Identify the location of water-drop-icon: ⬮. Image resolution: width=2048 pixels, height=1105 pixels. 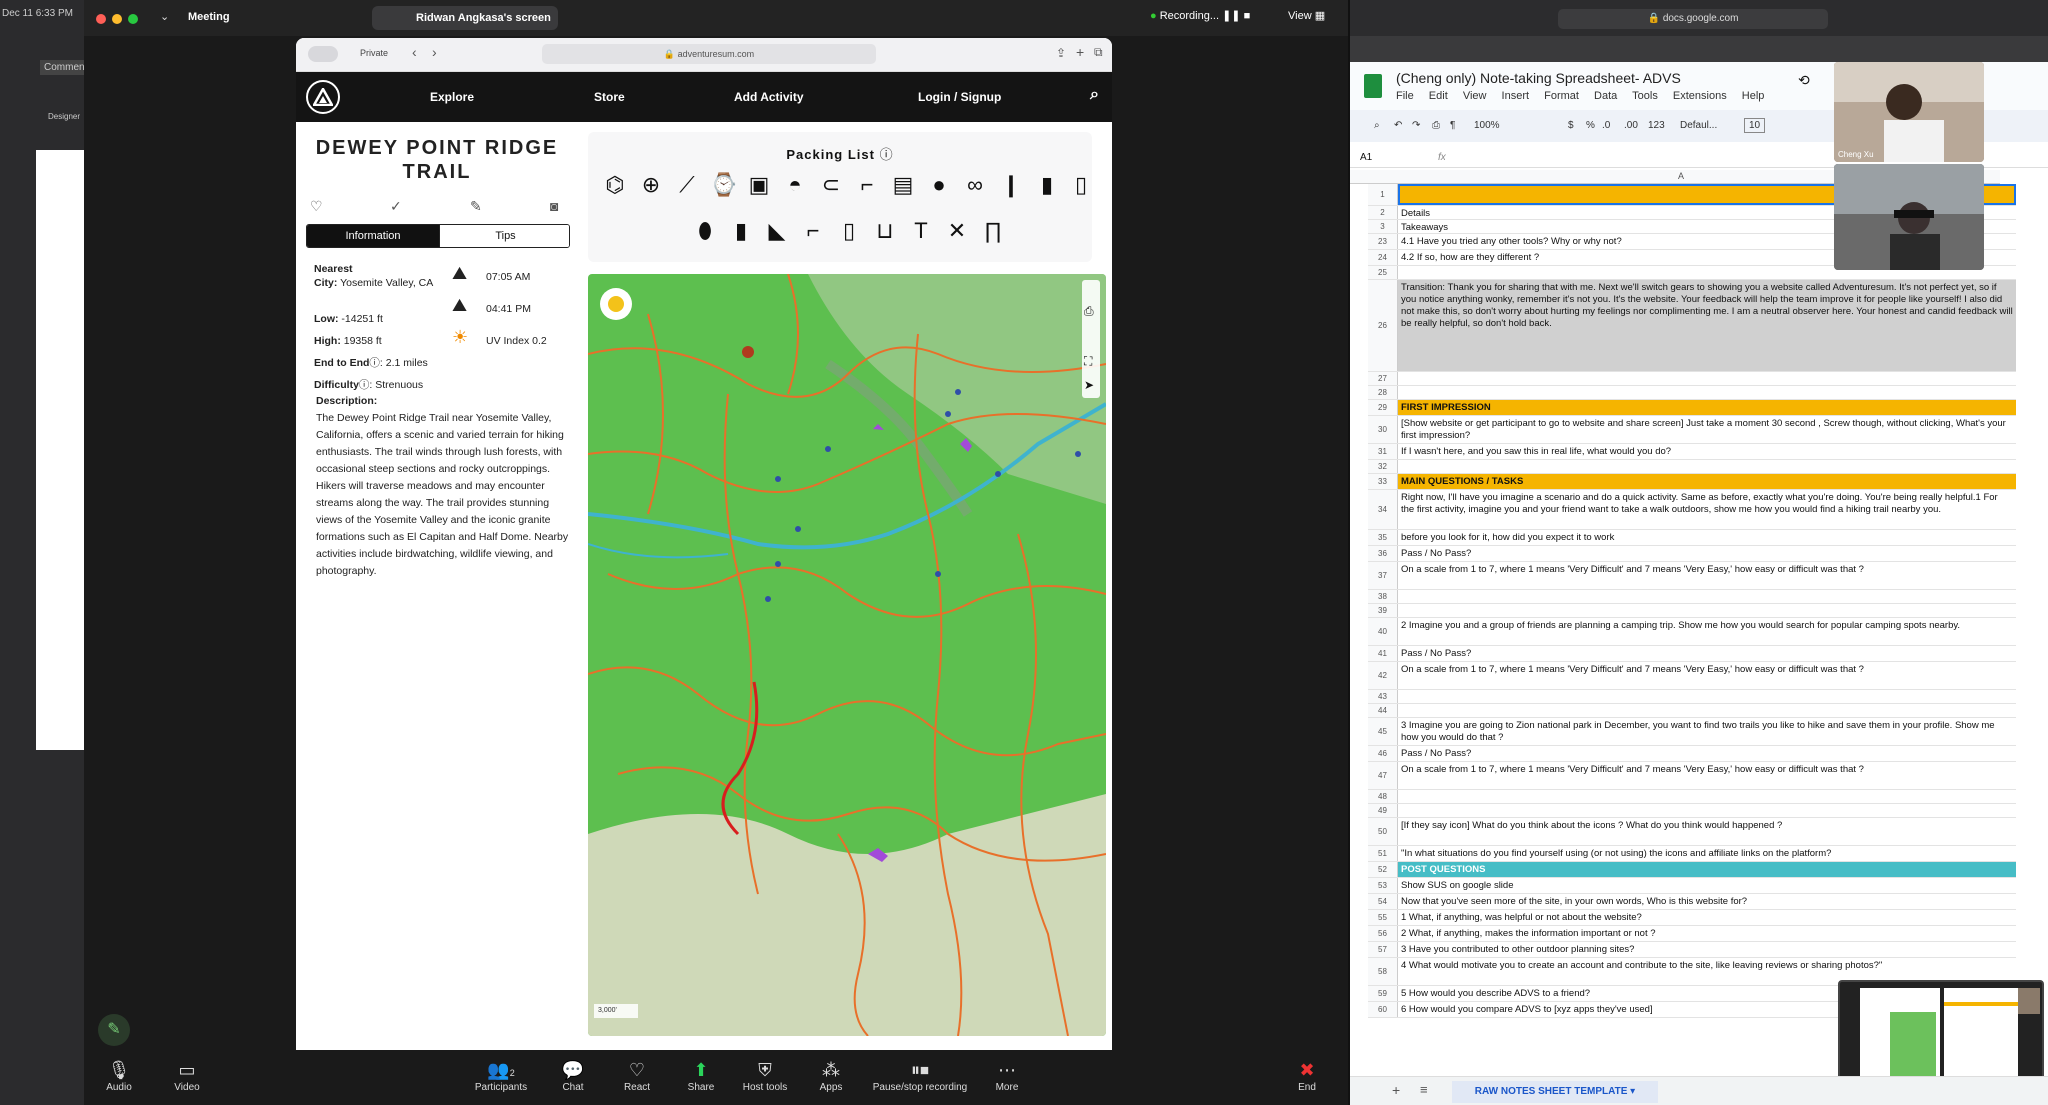
(705, 231).